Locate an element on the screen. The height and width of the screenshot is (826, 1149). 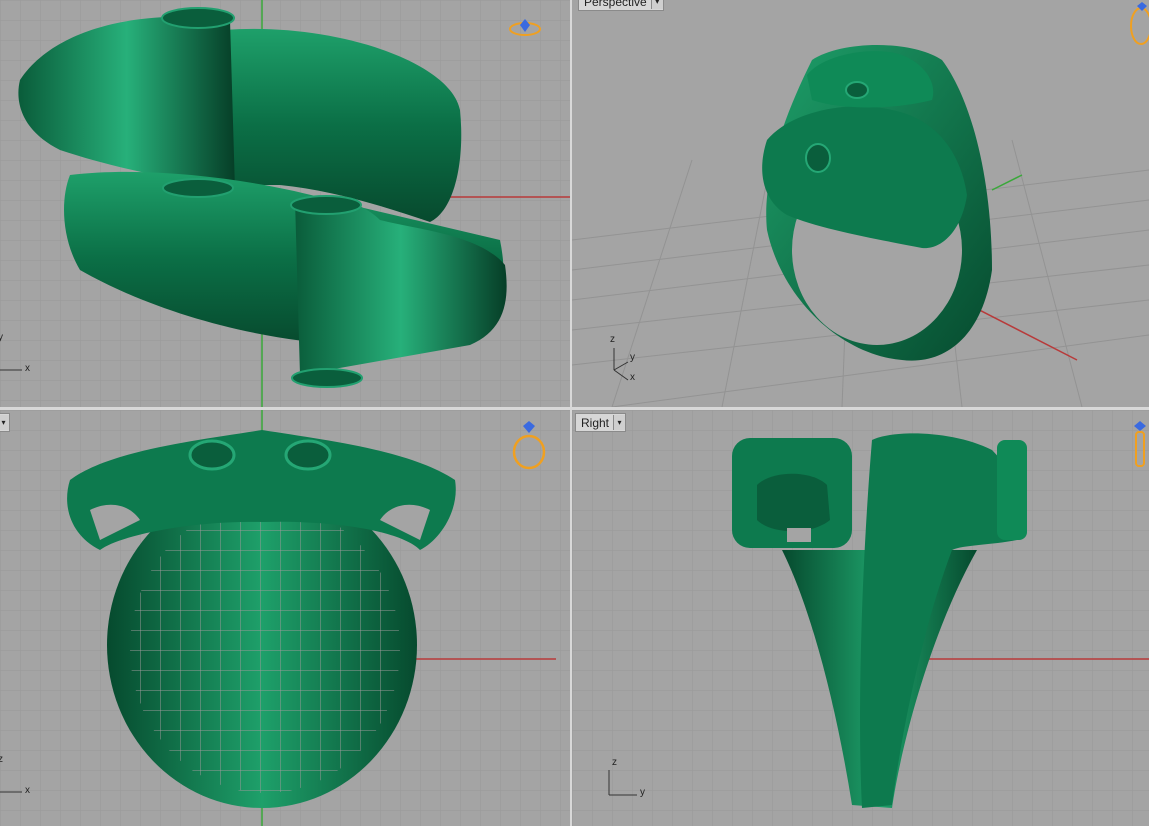
viewport-label-right: Right ▾ is located at coordinates (601, 422).